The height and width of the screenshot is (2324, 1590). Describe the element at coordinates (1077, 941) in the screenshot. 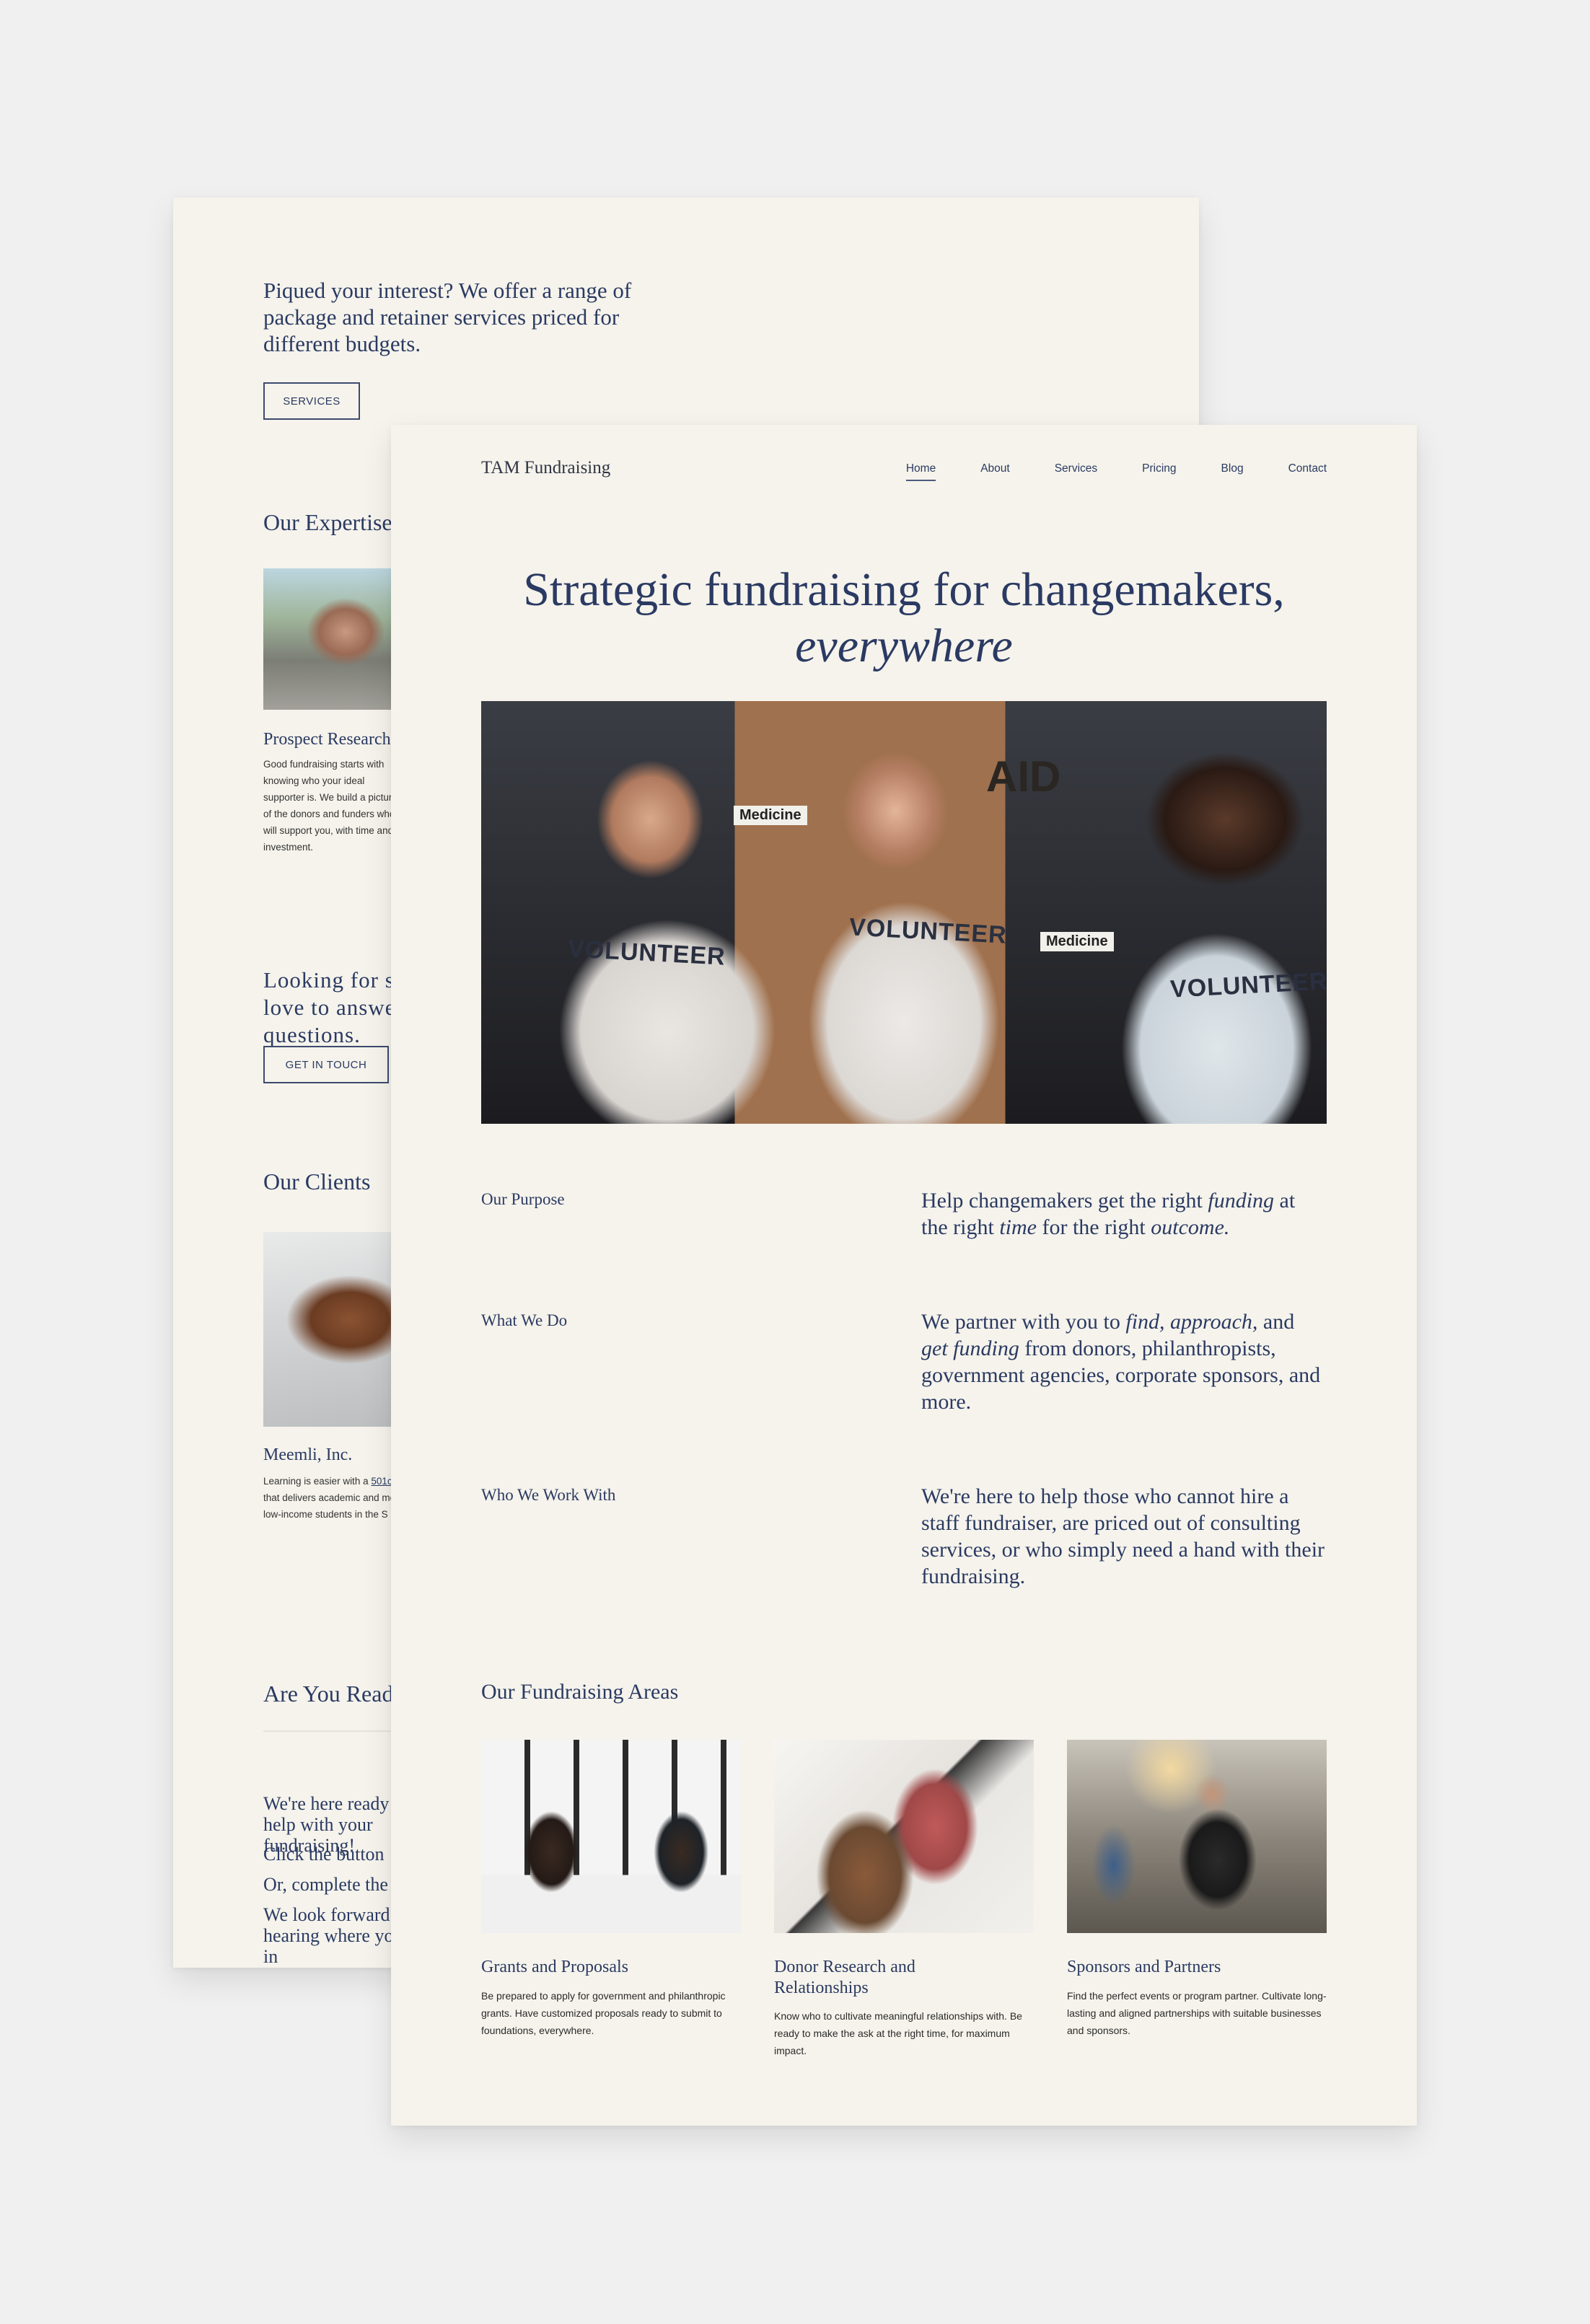

I see `box-medicine-label-2: Medicine` at that location.